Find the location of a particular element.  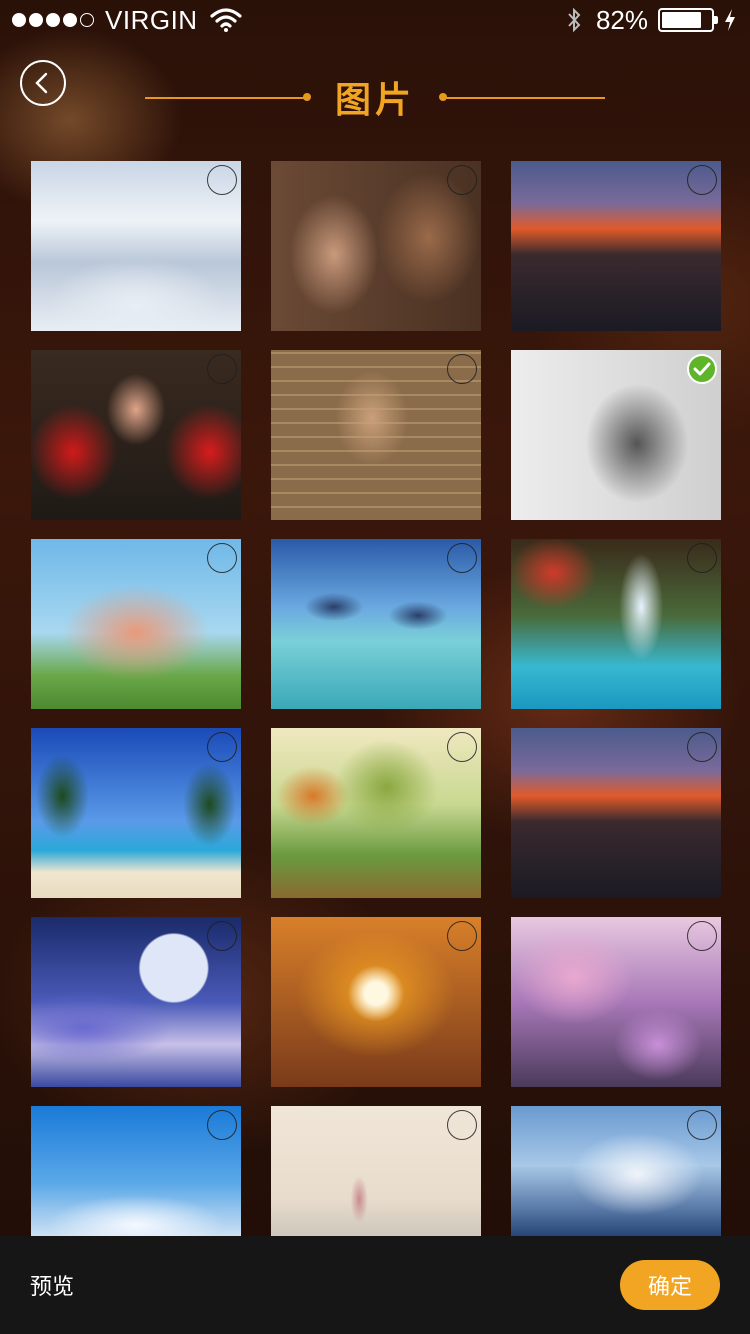

photo-tile-snowy-mountain-lake is located at coordinates (616, 1171).